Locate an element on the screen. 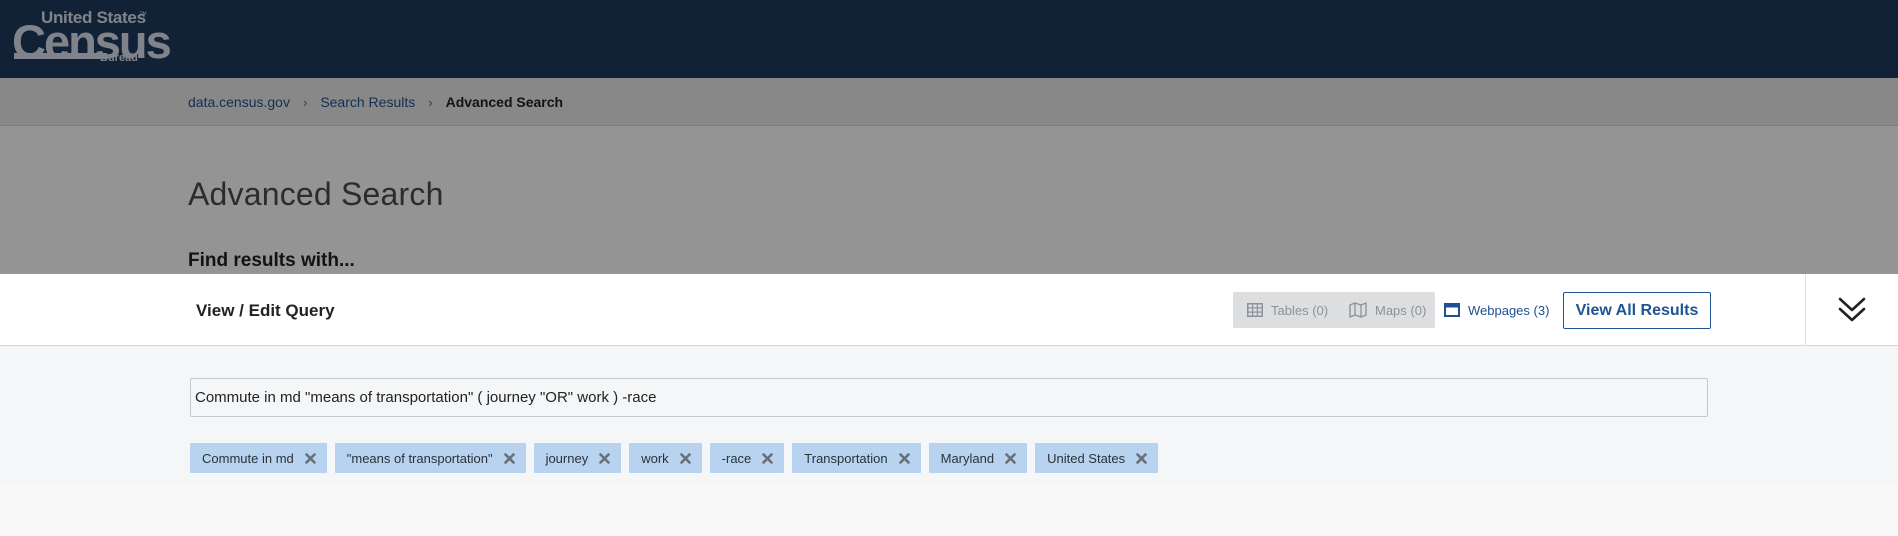 This screenshot has height=536, width=1898. query-input is located at coordinates (949, 397).